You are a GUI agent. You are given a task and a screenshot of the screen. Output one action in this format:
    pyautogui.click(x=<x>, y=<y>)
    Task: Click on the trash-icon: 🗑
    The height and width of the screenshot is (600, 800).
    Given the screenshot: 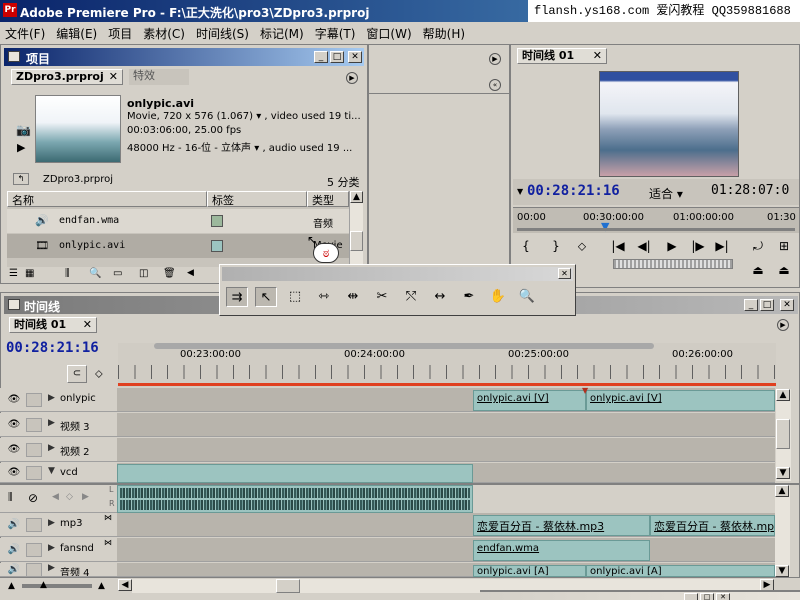 What is the action you would take?
    pyautogui.click(x=169, y=273)
    